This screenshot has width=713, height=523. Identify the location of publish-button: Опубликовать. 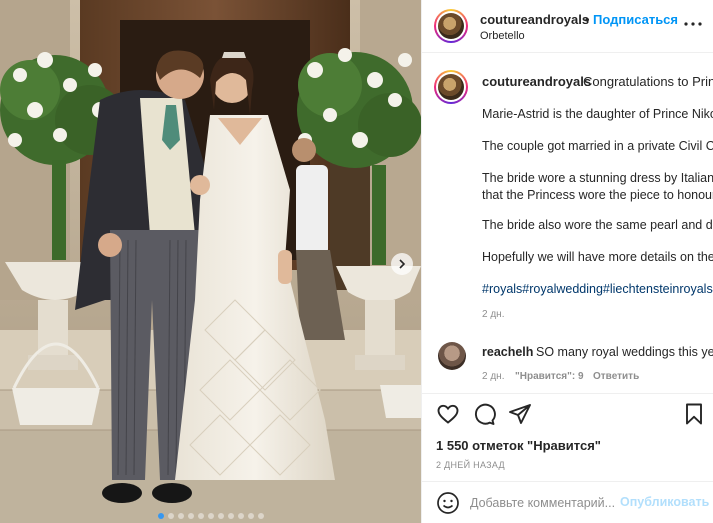
(664, 502).